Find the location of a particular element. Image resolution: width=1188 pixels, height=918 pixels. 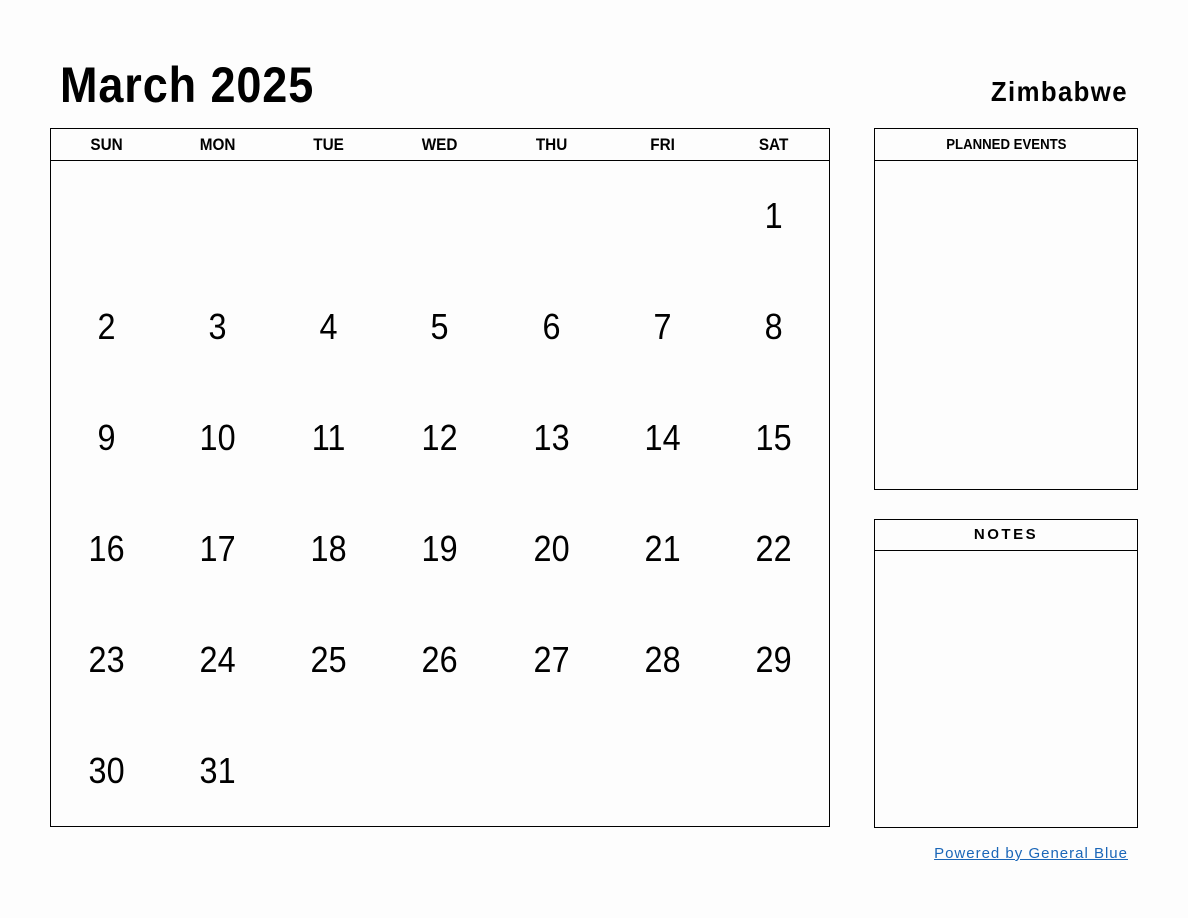

day-cell: 26 is located at coordinates (440, 659).